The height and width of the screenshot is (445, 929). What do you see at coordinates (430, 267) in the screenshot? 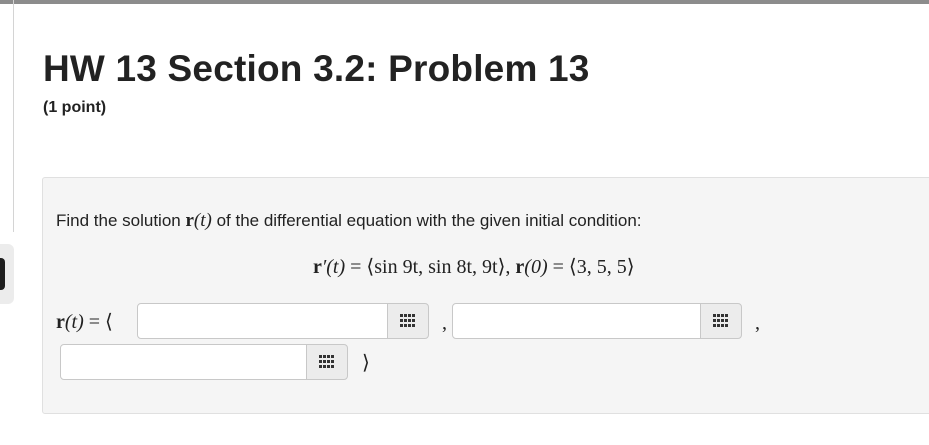
I see `eq-rhs: = ⟨sin 9t, sin 8t, 9t⟩,` at bounding box center [430, 267].